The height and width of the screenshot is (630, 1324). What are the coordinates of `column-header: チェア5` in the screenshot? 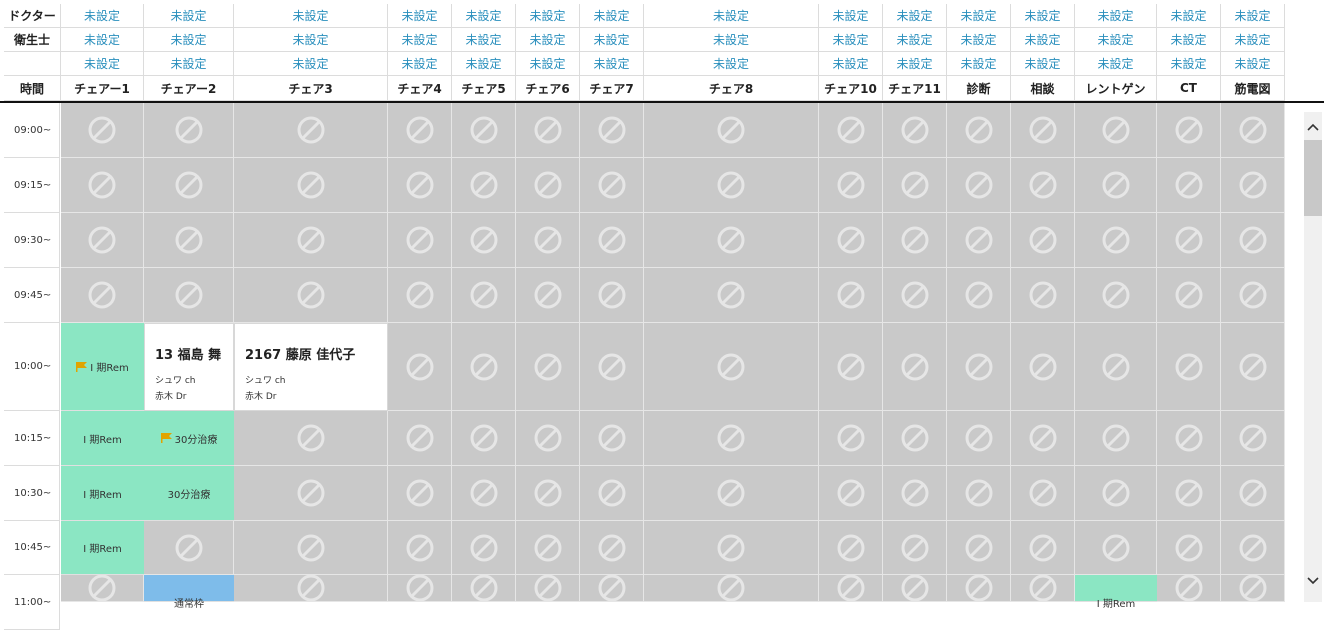 It's located at (484, 88).